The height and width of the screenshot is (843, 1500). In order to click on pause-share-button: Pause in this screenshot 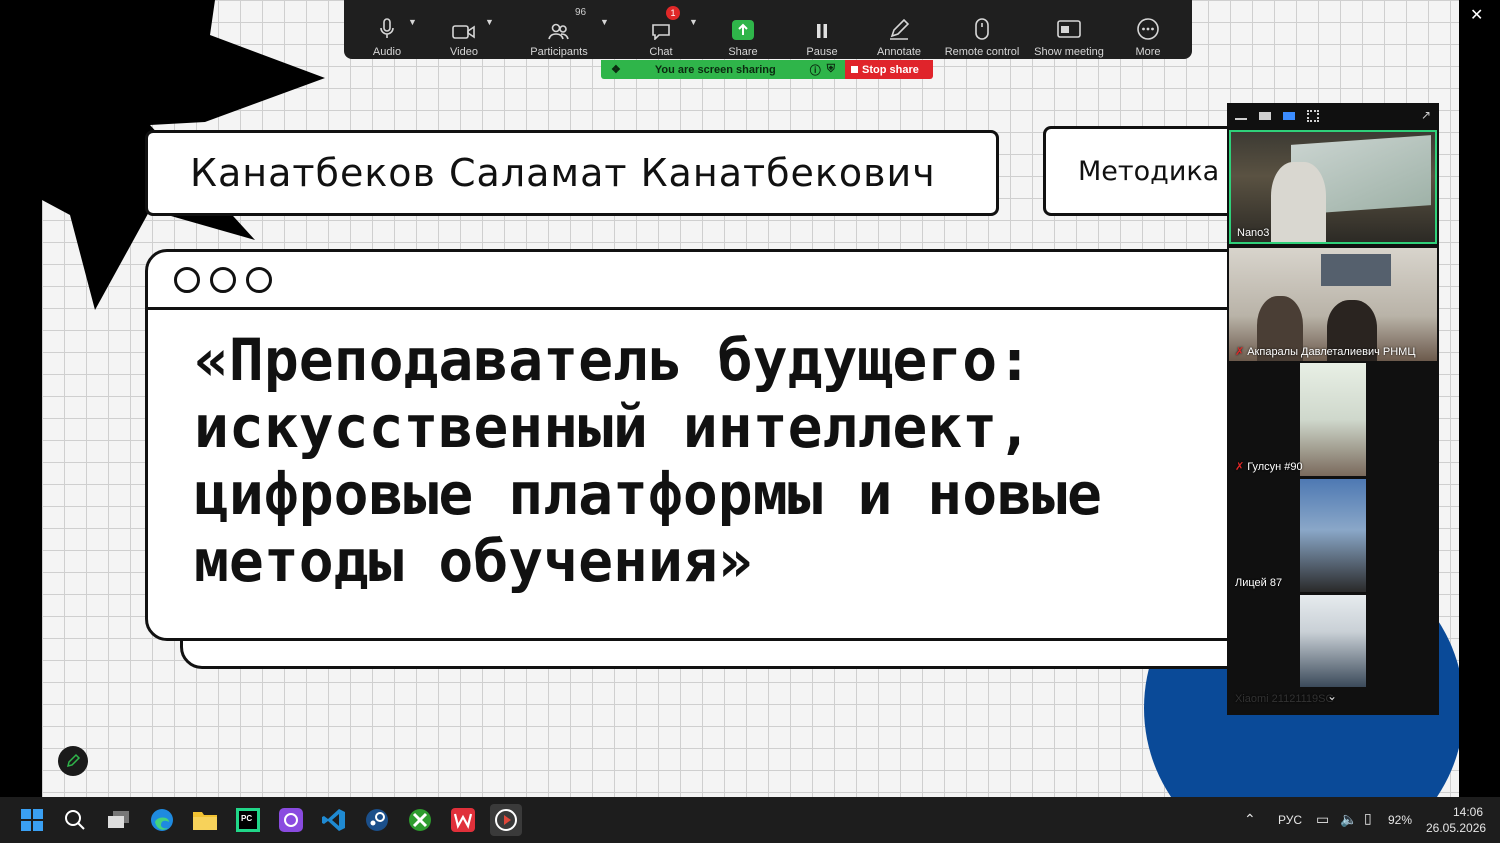, I will do `click(822, 32)`.